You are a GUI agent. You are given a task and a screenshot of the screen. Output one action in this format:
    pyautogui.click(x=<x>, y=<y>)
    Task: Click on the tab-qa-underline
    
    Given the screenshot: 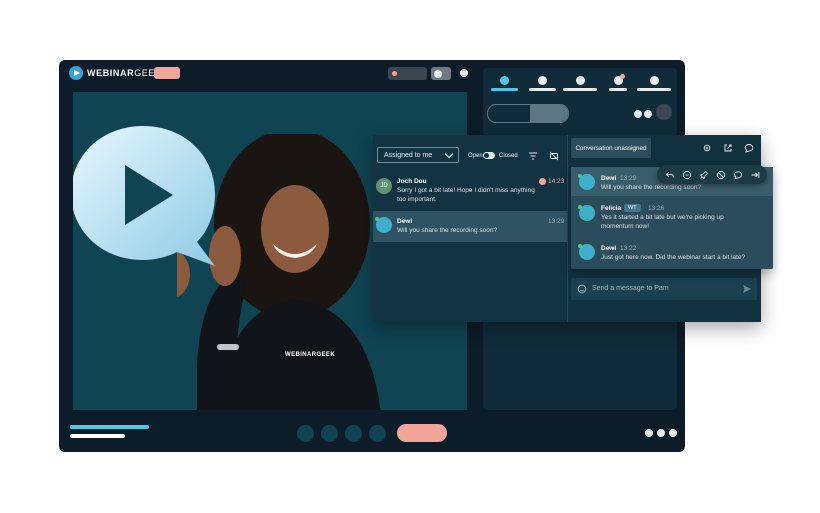 What is the action you would take?
    pyautogui.click(x=542, y=89)
    